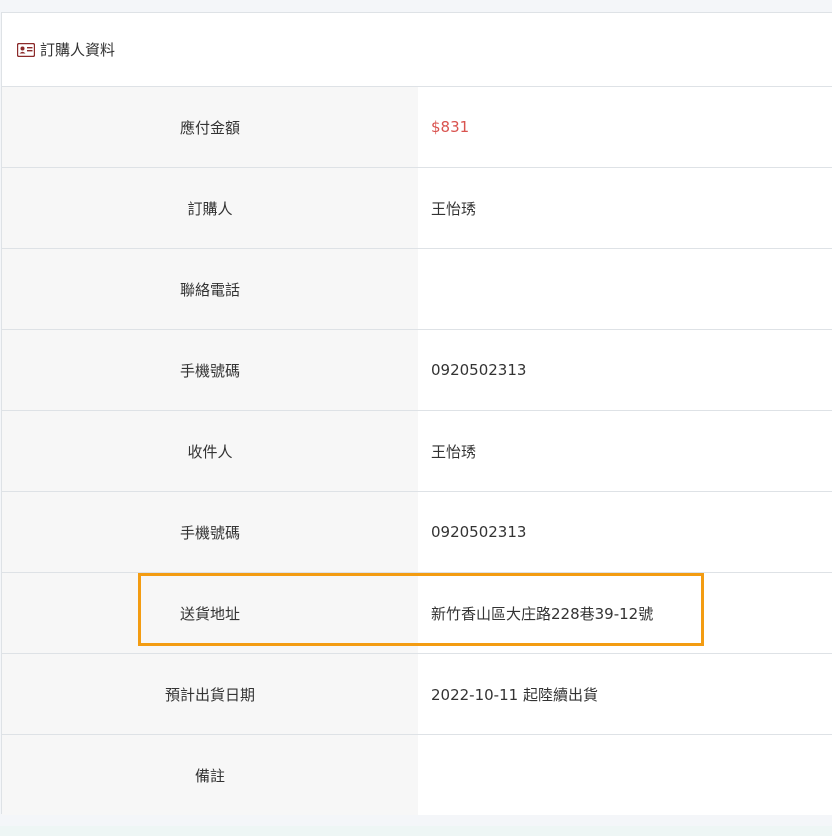  Describe the element at coordinates (210, 613) in the screenshot. I see `row-label: 送貨地址` at that location.